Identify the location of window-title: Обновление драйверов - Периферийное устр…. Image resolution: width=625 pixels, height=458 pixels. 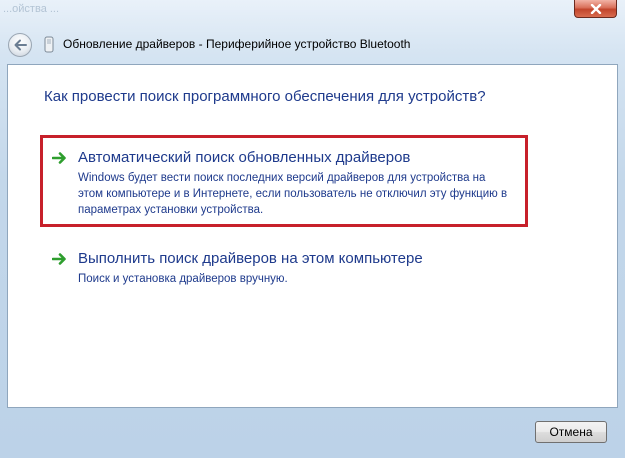
(237, 44).